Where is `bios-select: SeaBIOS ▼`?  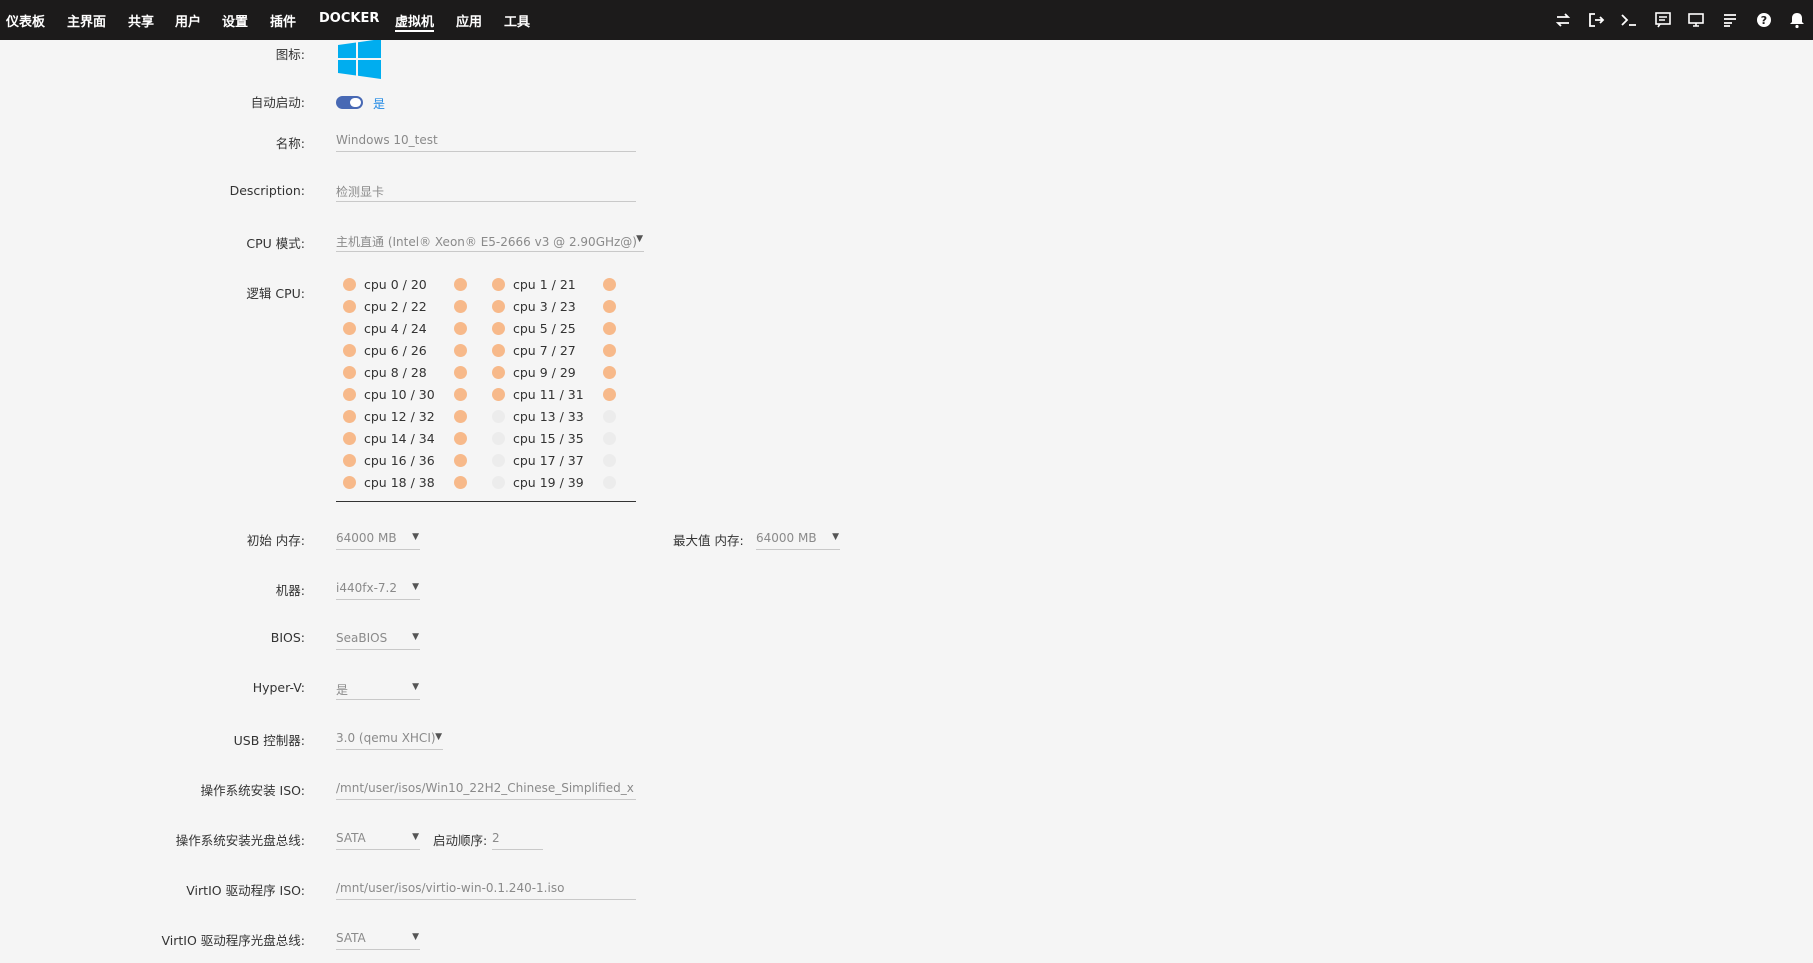
bios-select: SeaBIOS ▼ is located at coordinates (378, 639).